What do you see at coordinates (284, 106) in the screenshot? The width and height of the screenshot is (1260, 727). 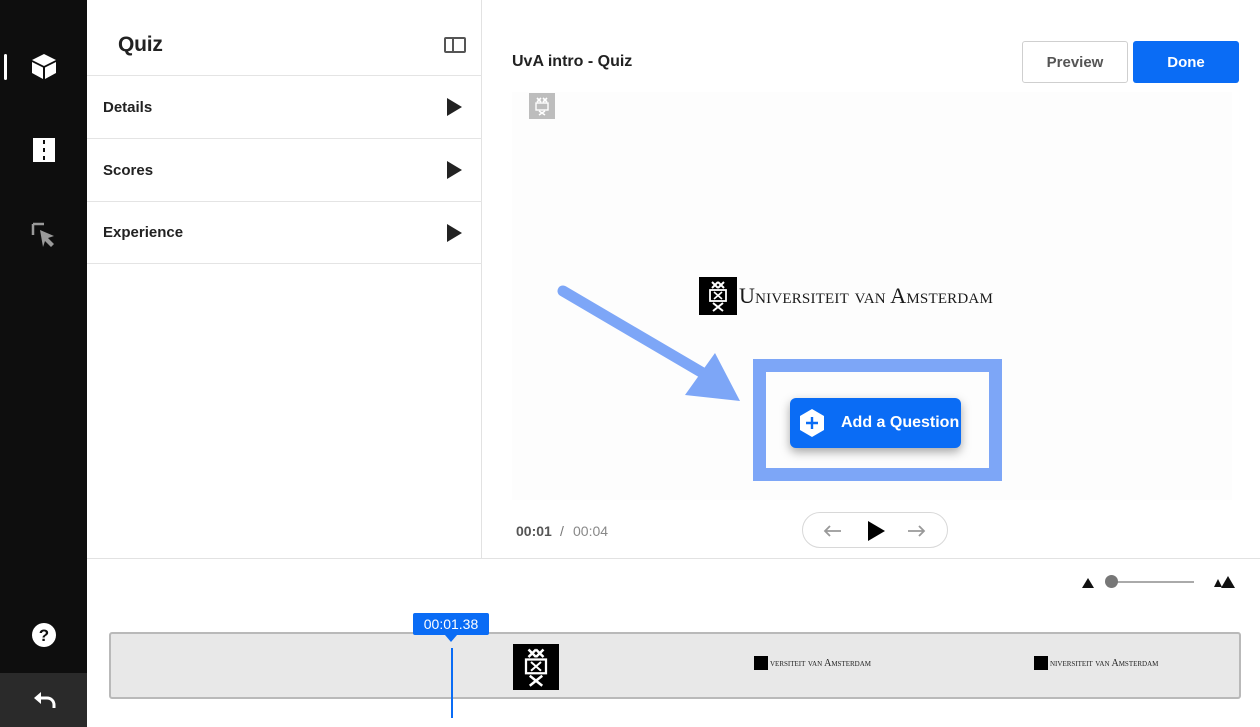 I see `section-details: Details` at bounding box center [284, 106].